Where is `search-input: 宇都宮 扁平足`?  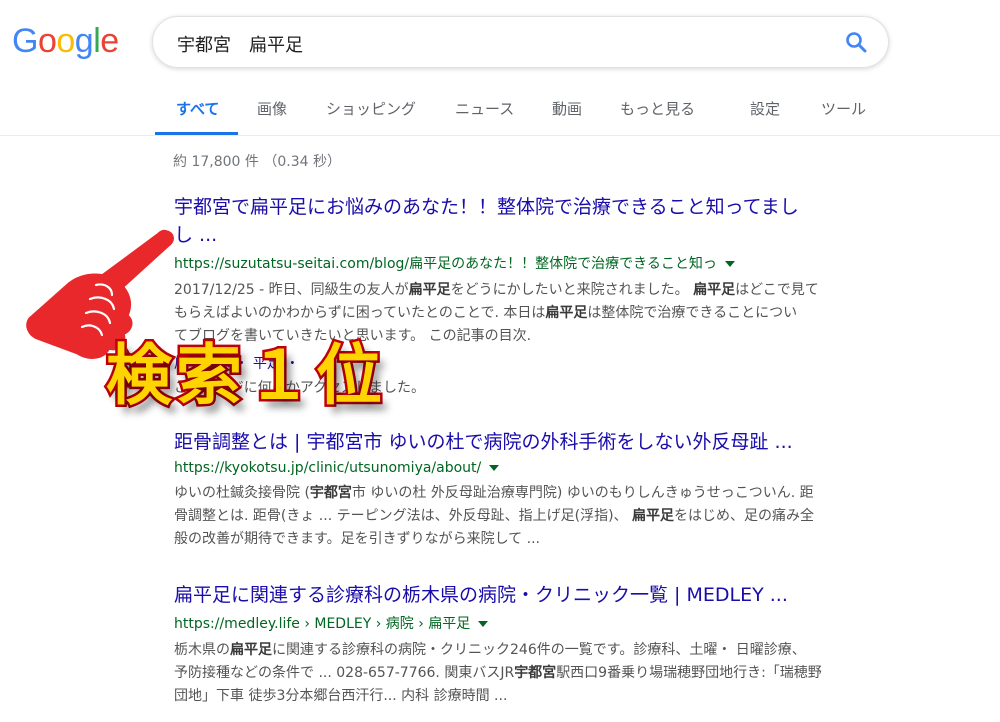 search-input: 宇都宮 扁平足 is located at coordinates (240, 44).